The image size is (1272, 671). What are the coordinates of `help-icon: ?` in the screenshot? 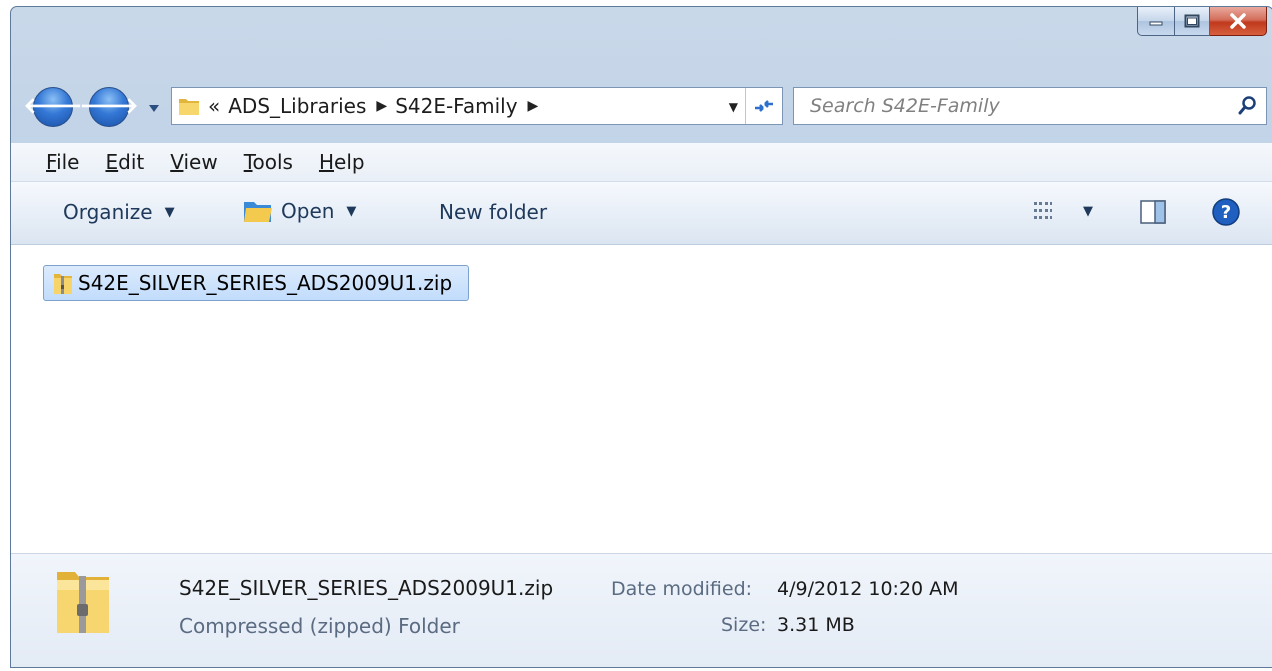 It's located at (1226, 212).